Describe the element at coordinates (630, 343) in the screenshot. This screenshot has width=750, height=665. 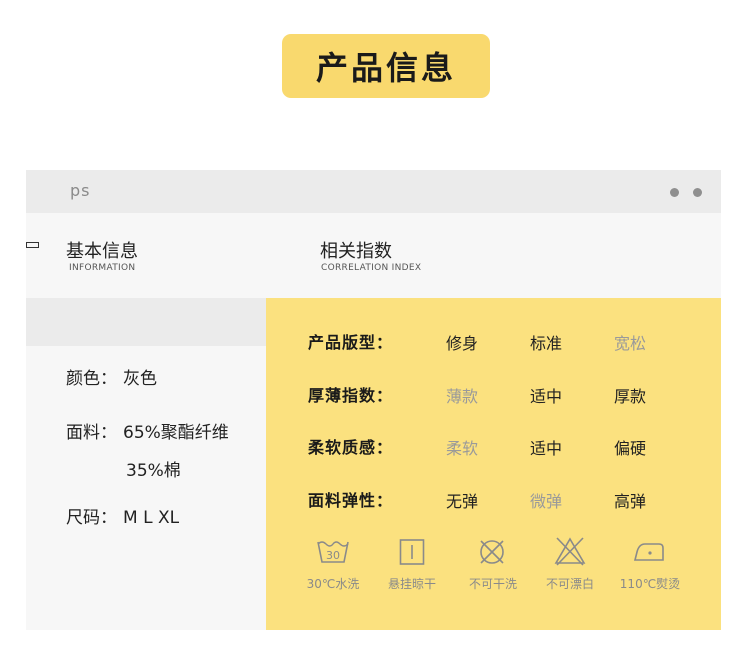
I see `index-option: 宽松` at that location.